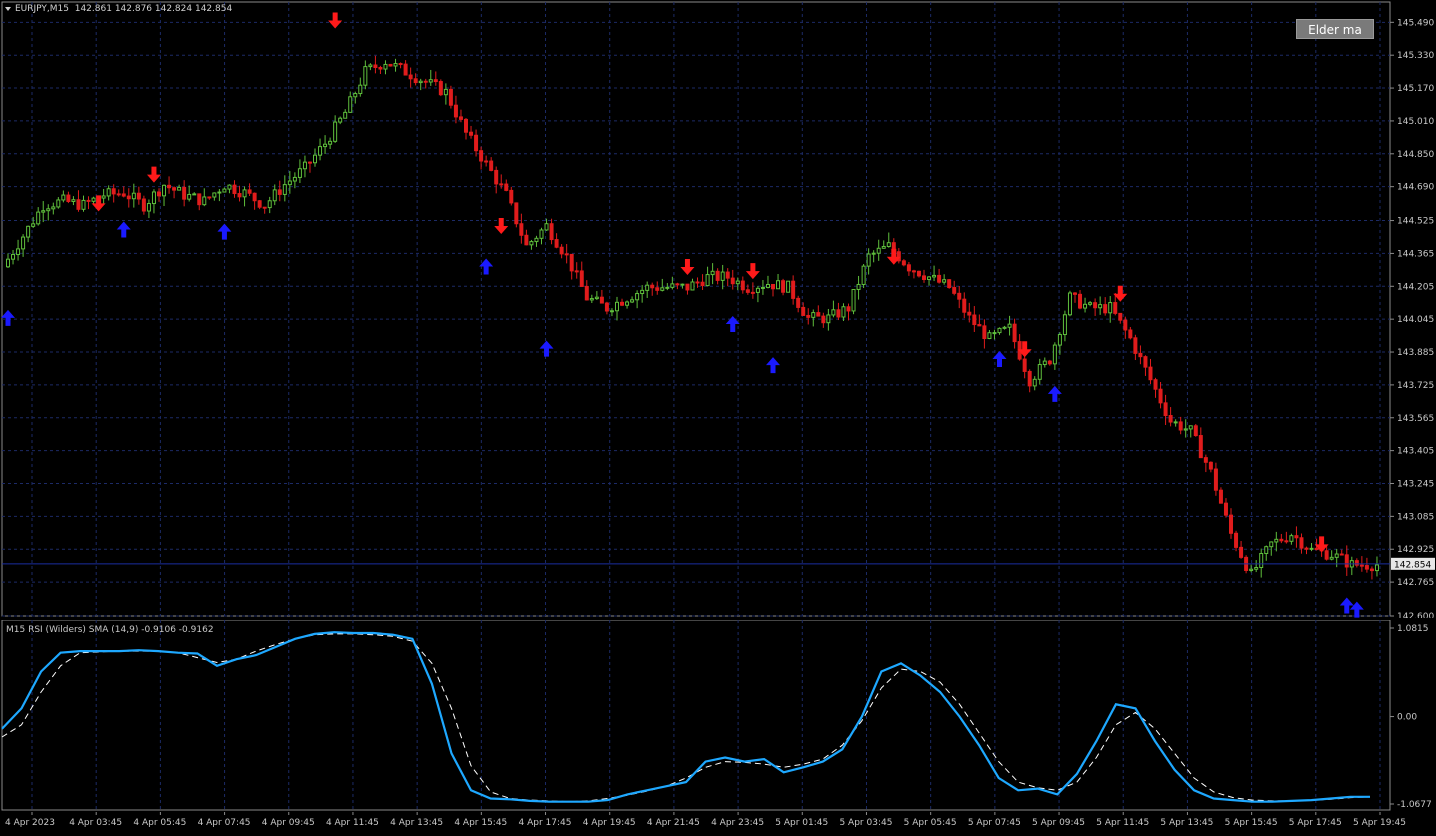 This screenshot has width=1436, height=836. I want to click on price-tick-label: 143.885, so click(1415, 353).